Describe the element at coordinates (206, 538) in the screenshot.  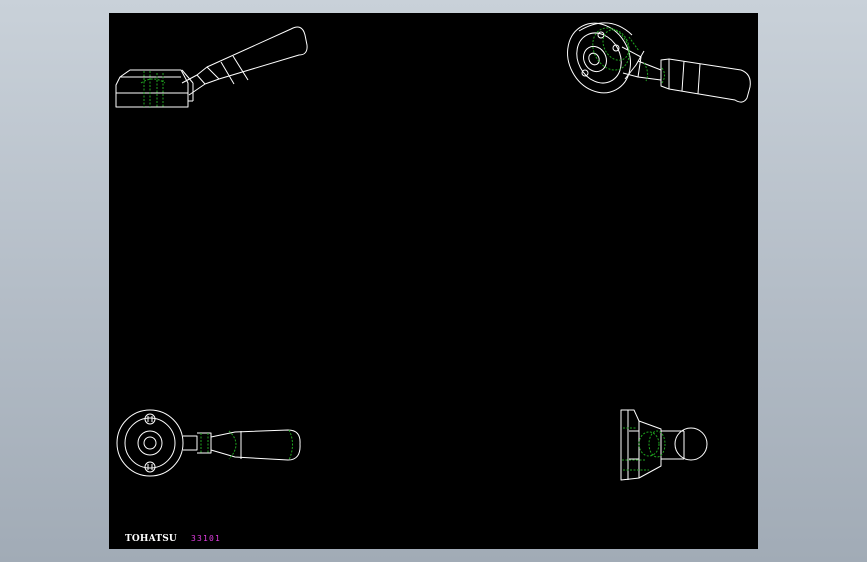
I see `part-number-label: 33101` at that location.